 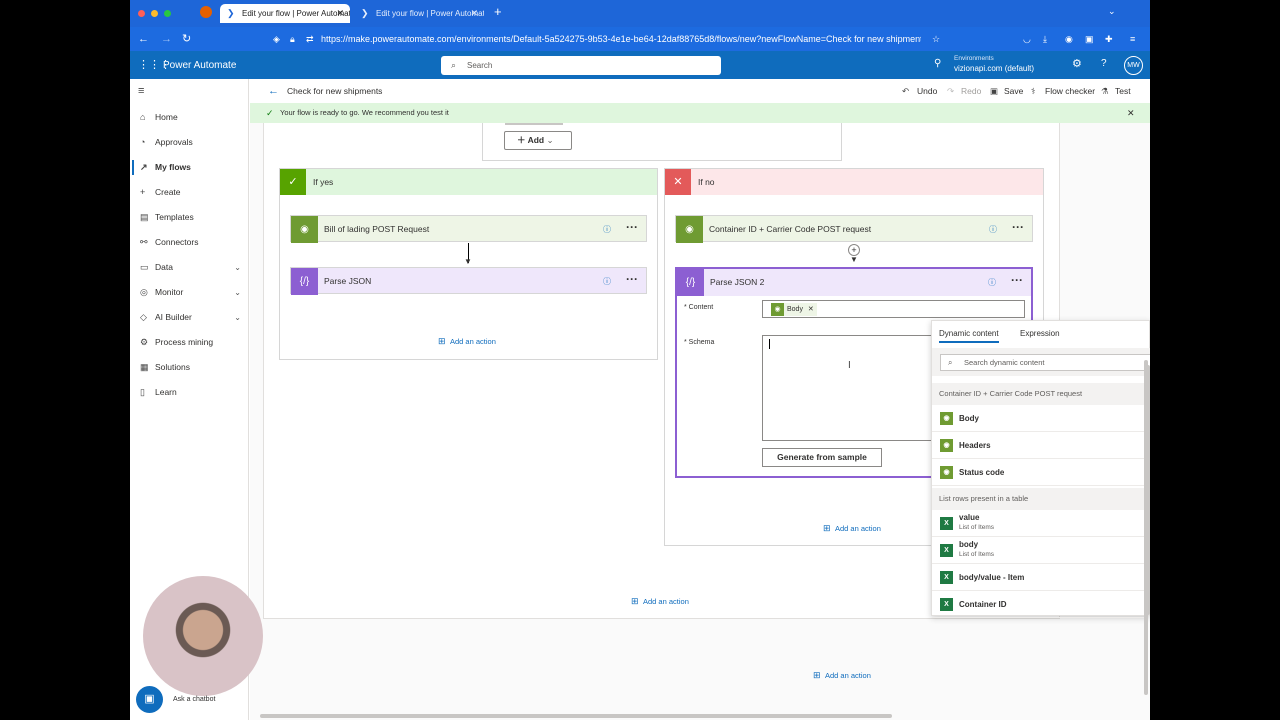 What do you see at coordinates (189, 217) in the screenshot?
I see `sidebar-item-templates: ▤ Templates` at bounding box center [189, 217].